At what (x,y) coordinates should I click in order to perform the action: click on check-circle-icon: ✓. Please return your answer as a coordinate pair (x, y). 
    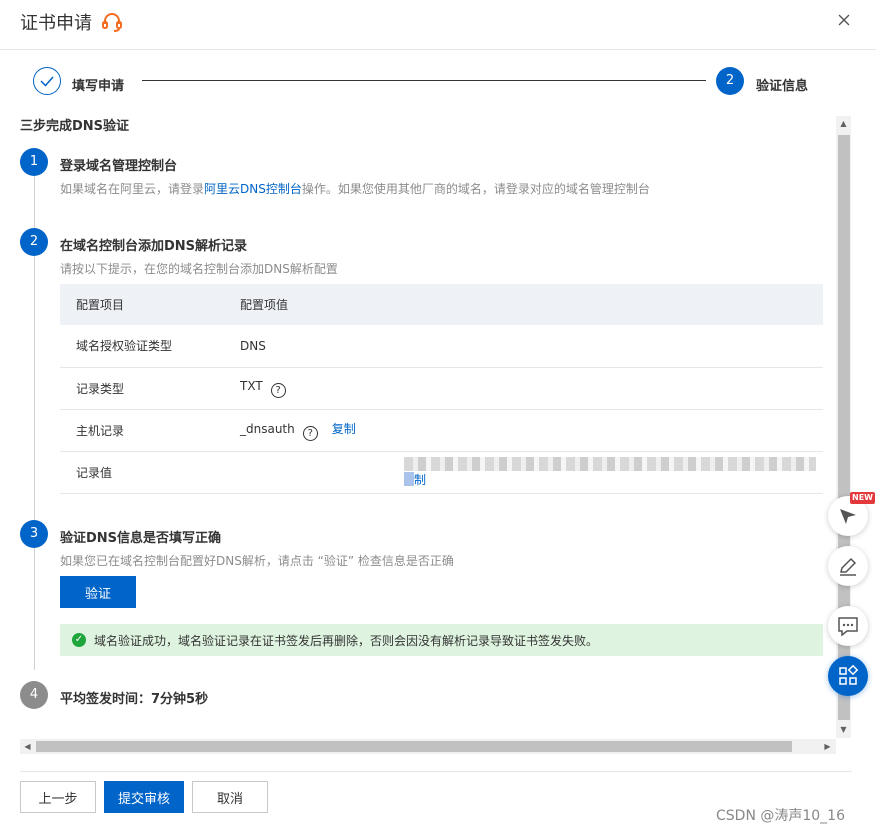
    Looking at the image, I should click on (79, 640).